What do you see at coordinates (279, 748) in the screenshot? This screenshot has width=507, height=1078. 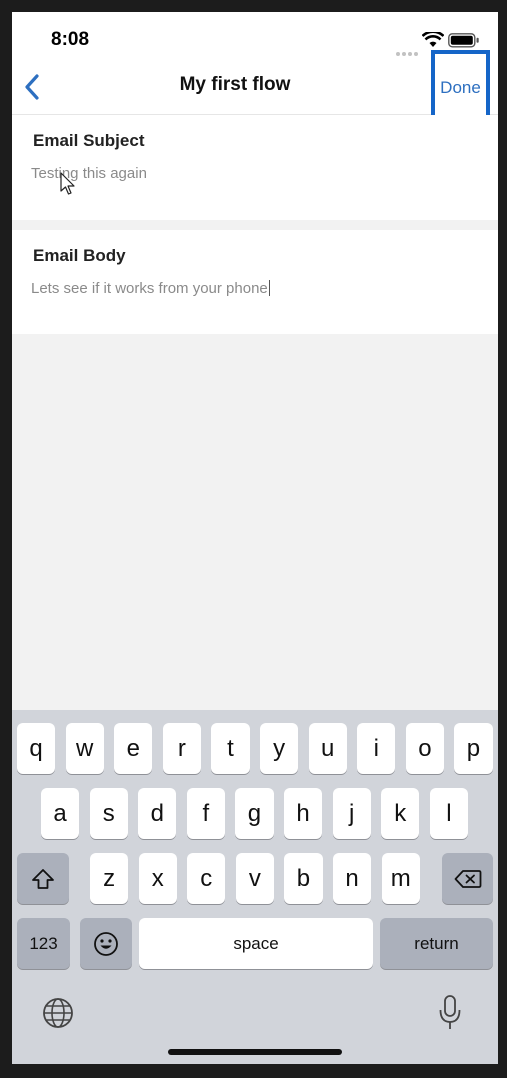 I see `key-y: y` at bounding box center [279, 748].